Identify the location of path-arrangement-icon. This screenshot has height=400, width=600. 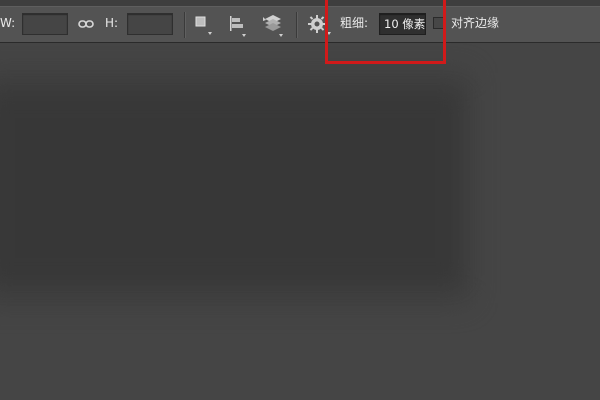
(273, 26).